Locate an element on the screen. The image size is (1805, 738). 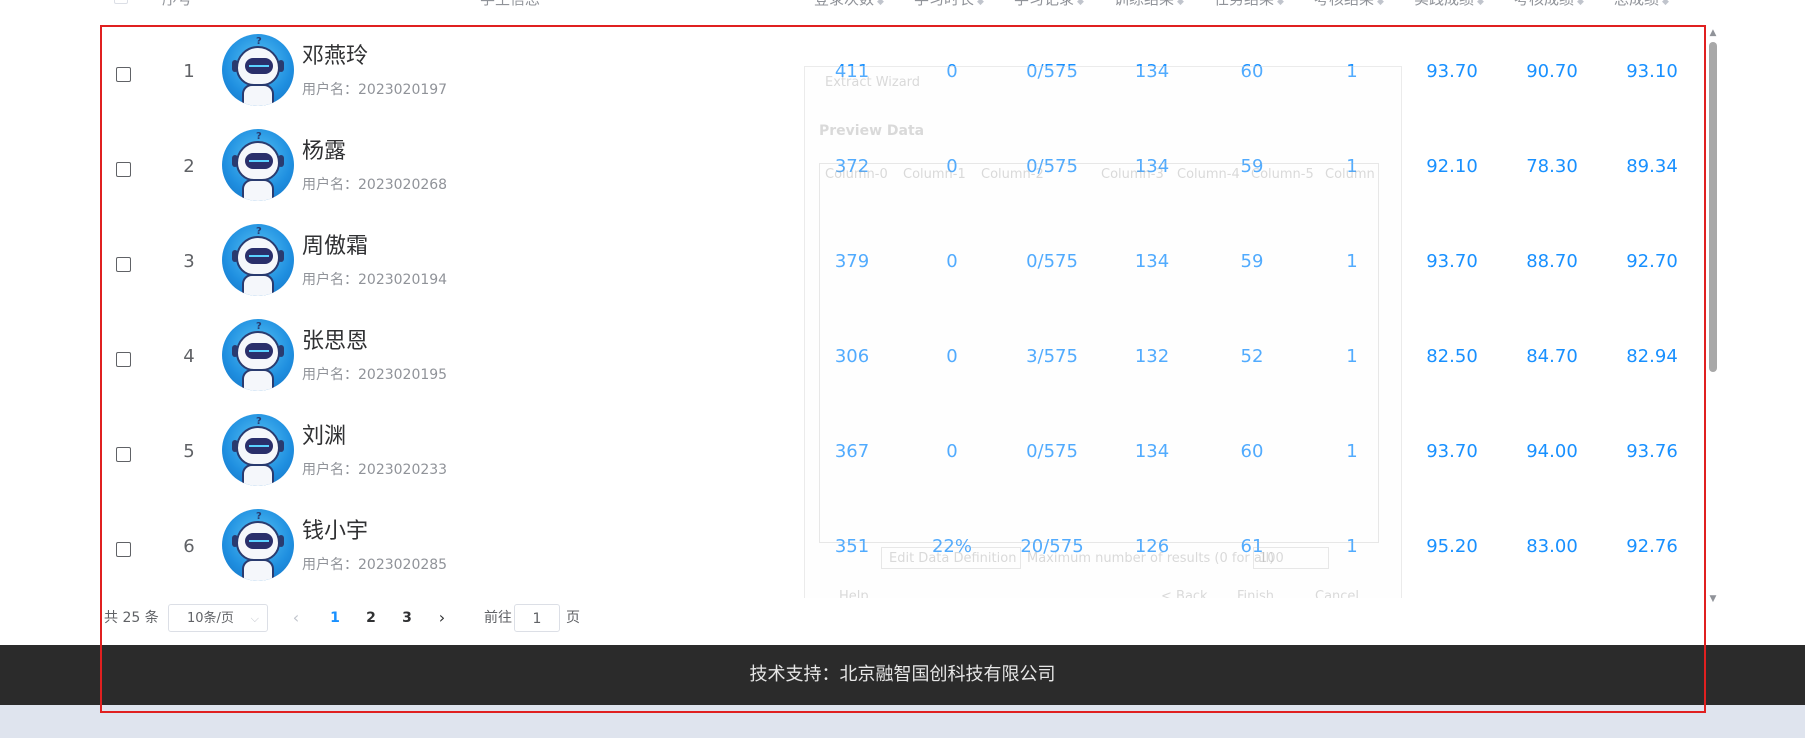
next-page-icon: › is located at coordinates (442, 618).